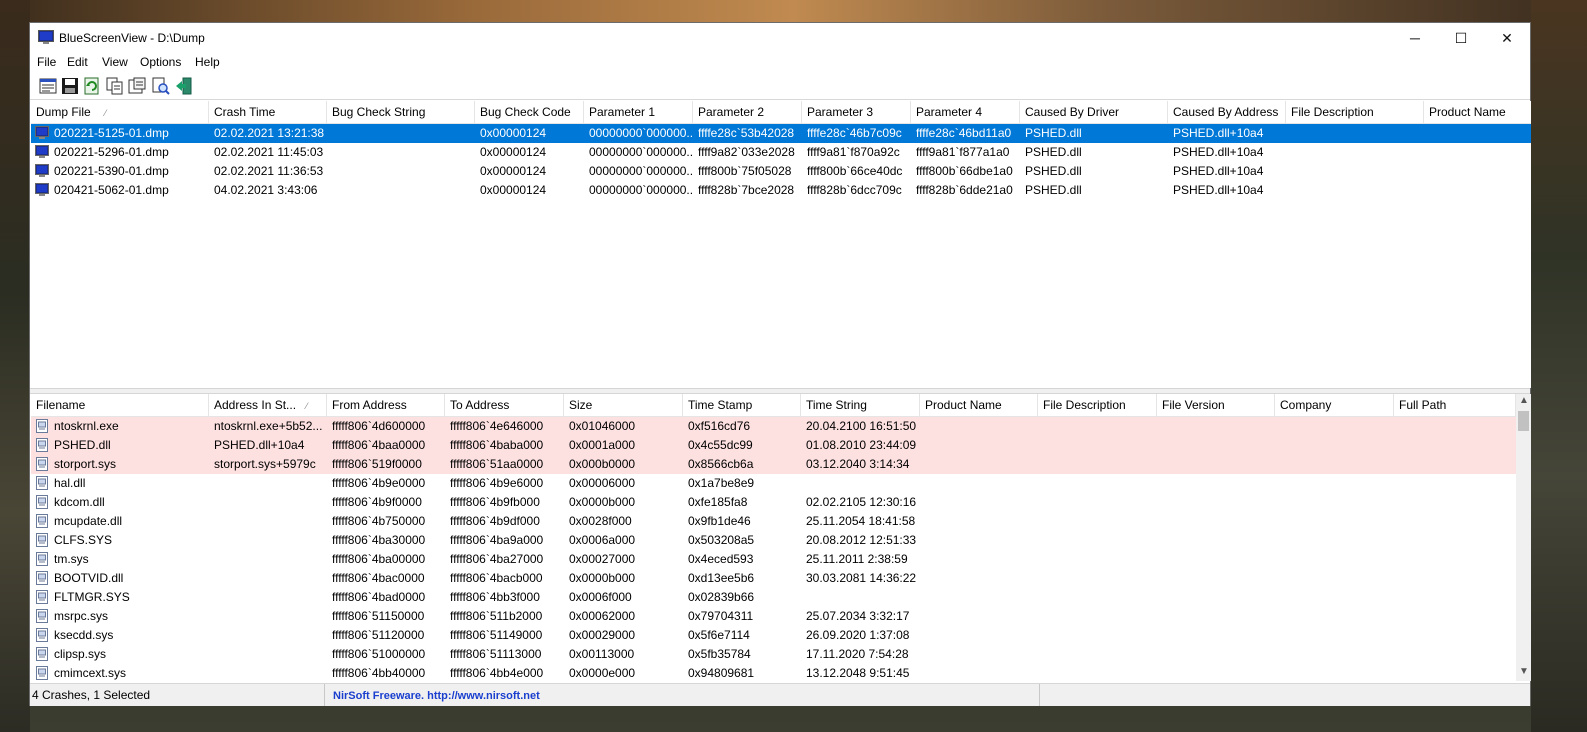 This screenshot has height=732, width=1587. I want to click on menu-options: Options, so click(160, 62).